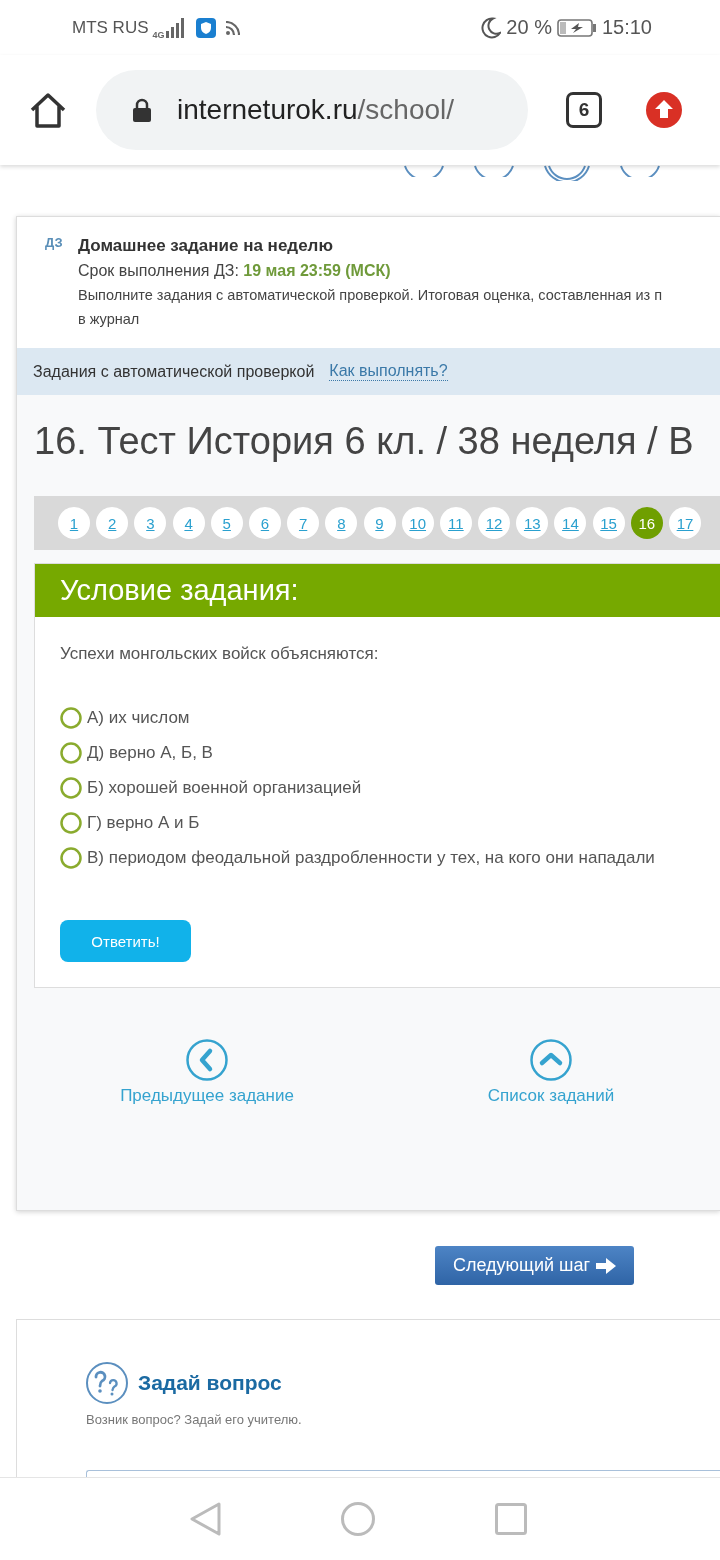 The image size is (720, 1560). I want to click on address-bar: interneturok.ru/school/, so click(312, 110).